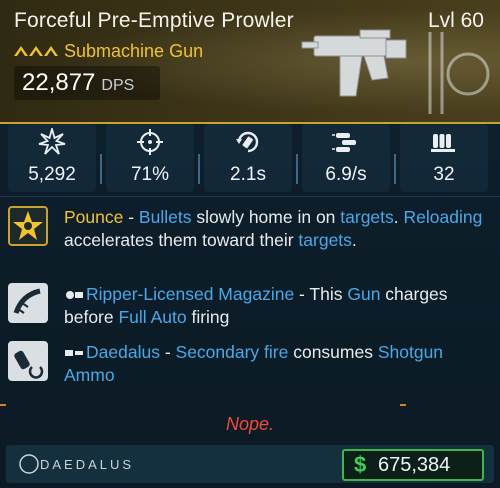 The width and height of the screenshot is (500, 488). I want to click on stats-row: 5,292 71% 2.1s 6.9/s 32, so click(250, 159).